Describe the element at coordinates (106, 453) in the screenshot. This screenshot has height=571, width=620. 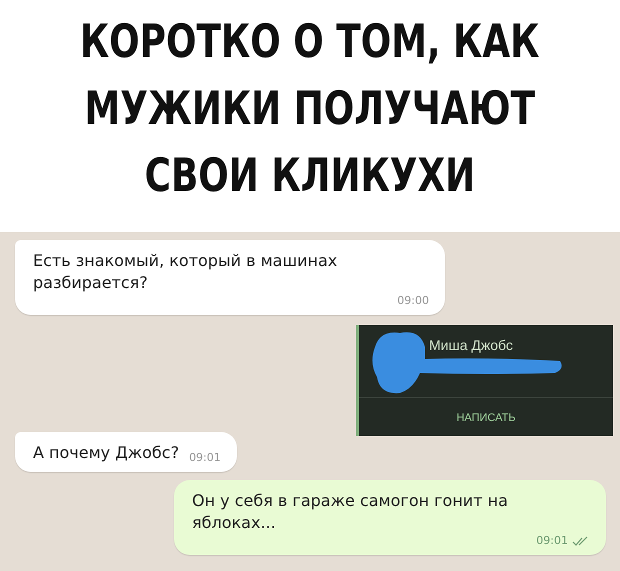
I see `message-text: А почему Джобс?` at that location.